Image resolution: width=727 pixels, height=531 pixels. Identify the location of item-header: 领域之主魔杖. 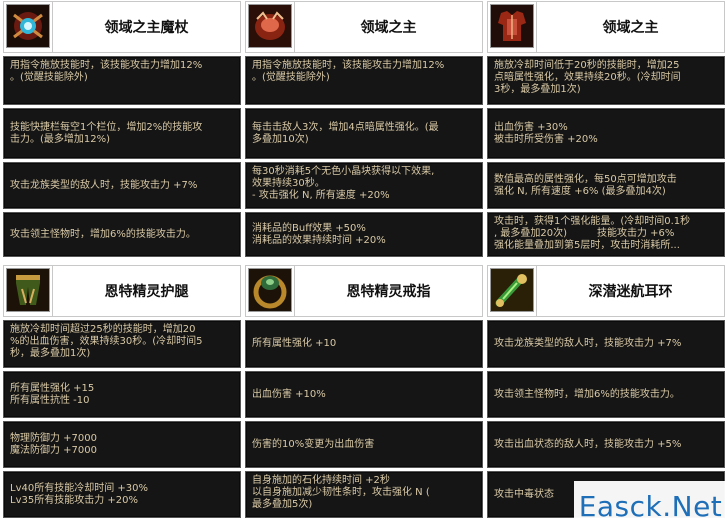
(122, 27).